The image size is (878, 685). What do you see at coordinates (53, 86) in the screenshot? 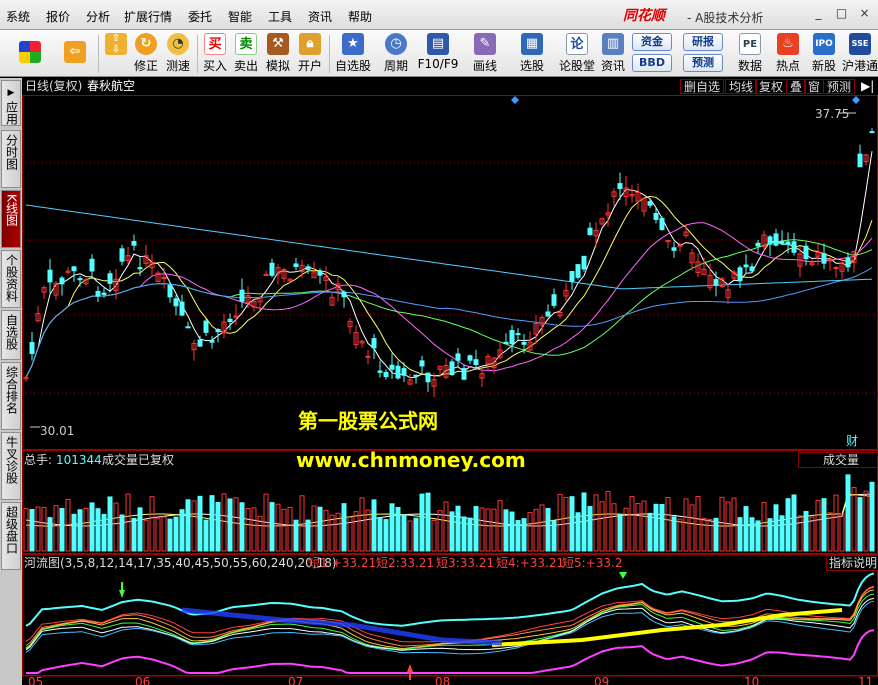
I see `period-label: 日线(复权)` at bounding box center [53, 86].